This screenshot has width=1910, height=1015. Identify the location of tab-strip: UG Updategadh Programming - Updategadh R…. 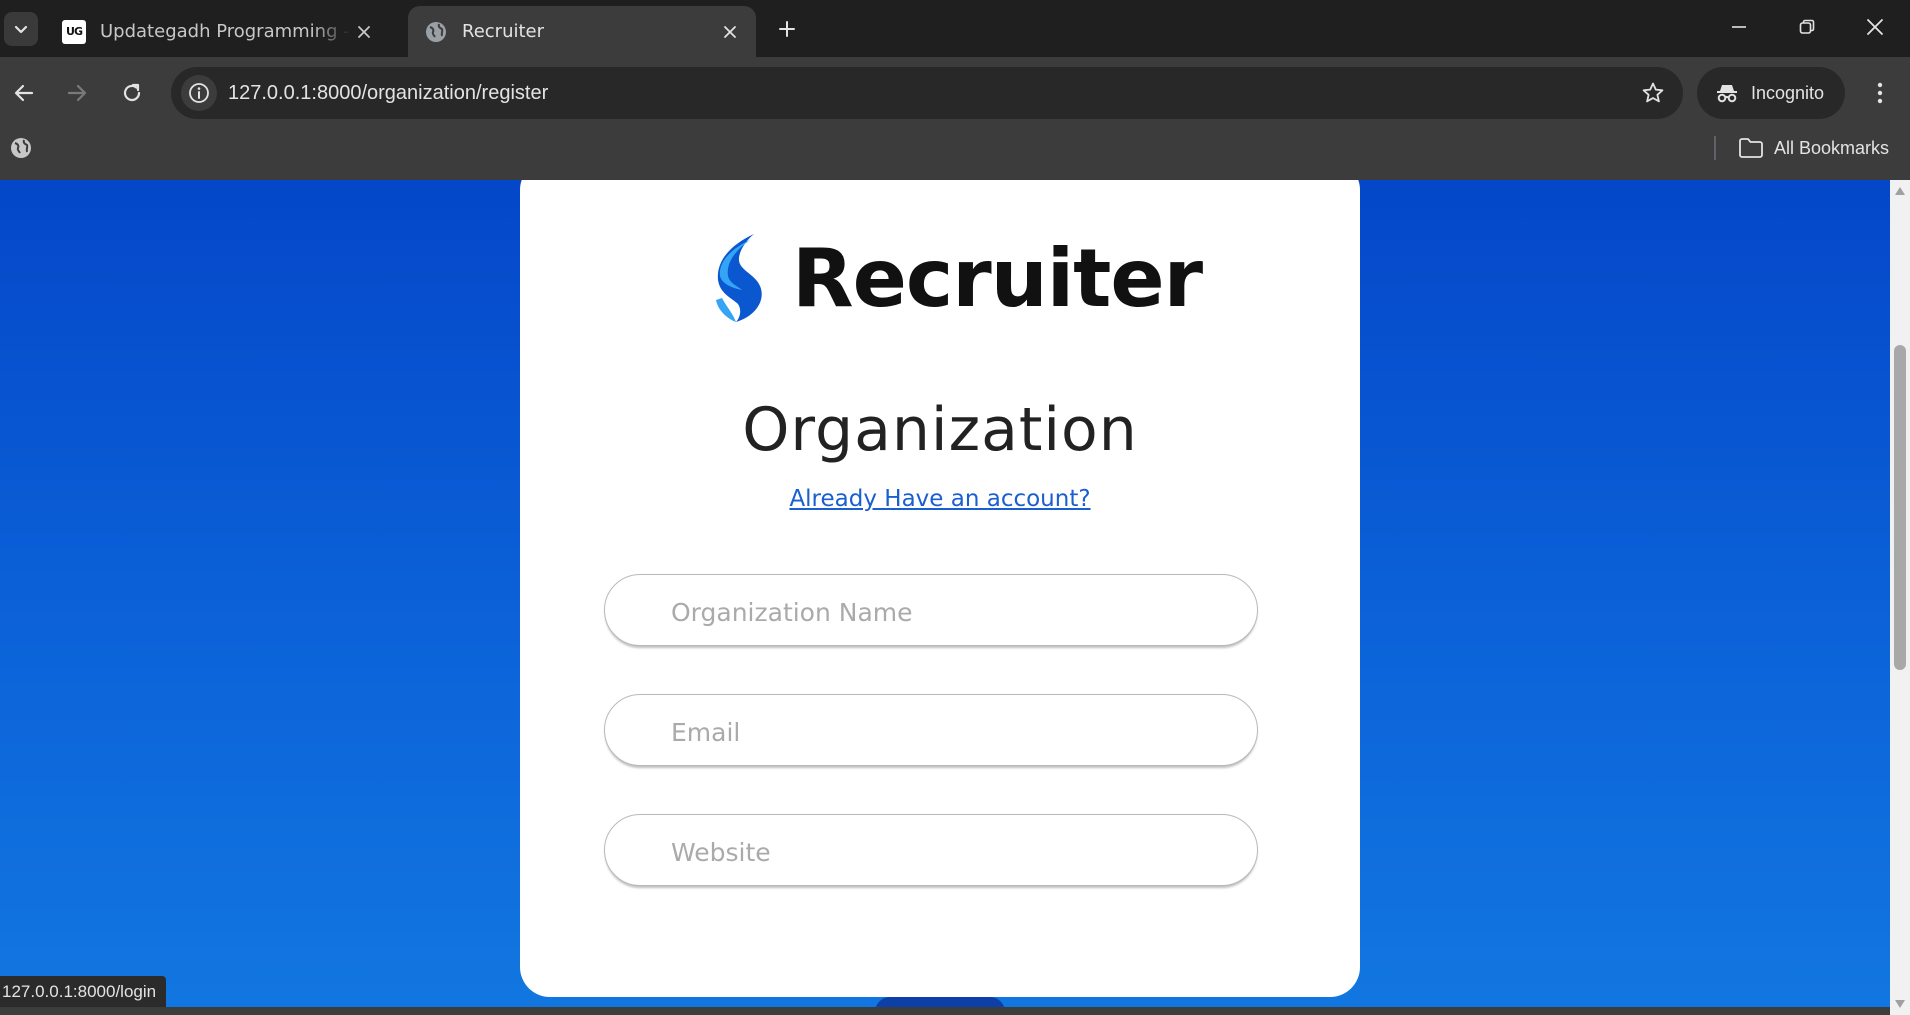
(955, 28).